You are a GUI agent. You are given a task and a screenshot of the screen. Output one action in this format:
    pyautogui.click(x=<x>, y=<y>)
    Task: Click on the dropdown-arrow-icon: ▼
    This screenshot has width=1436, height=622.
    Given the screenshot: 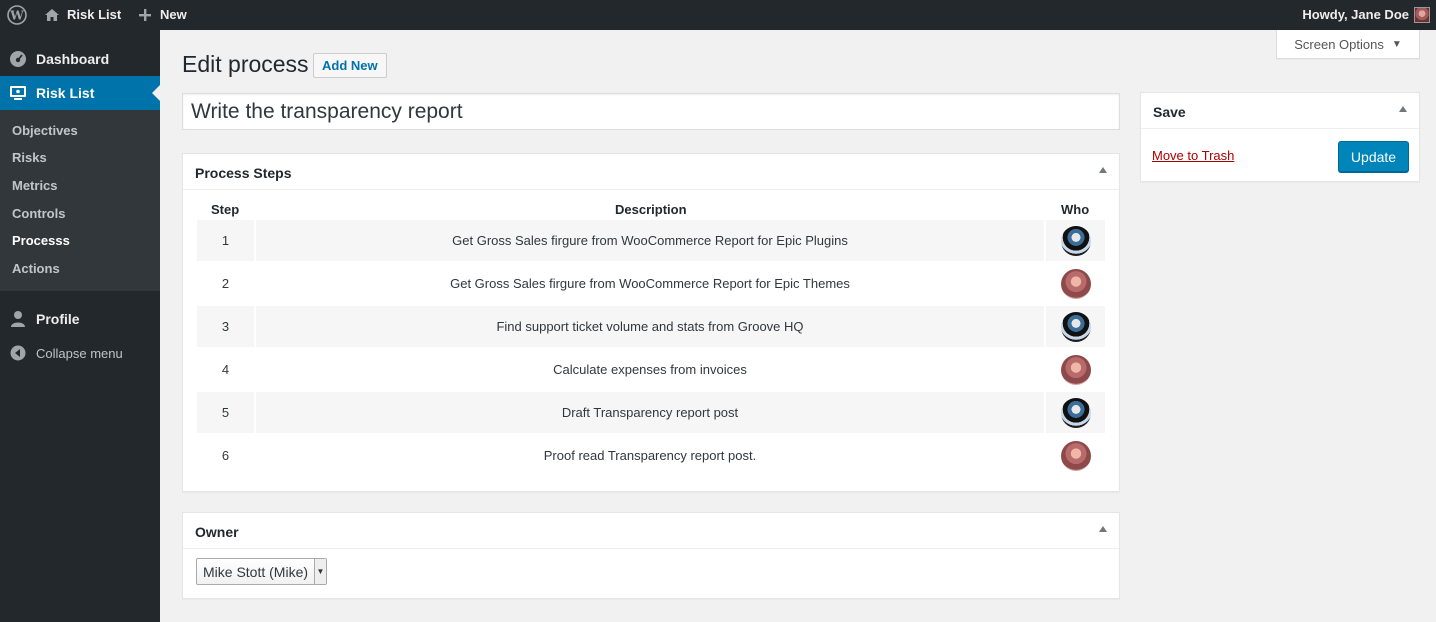 What is the action you would take?
    pyautogui.click(x=320, y=571)
    